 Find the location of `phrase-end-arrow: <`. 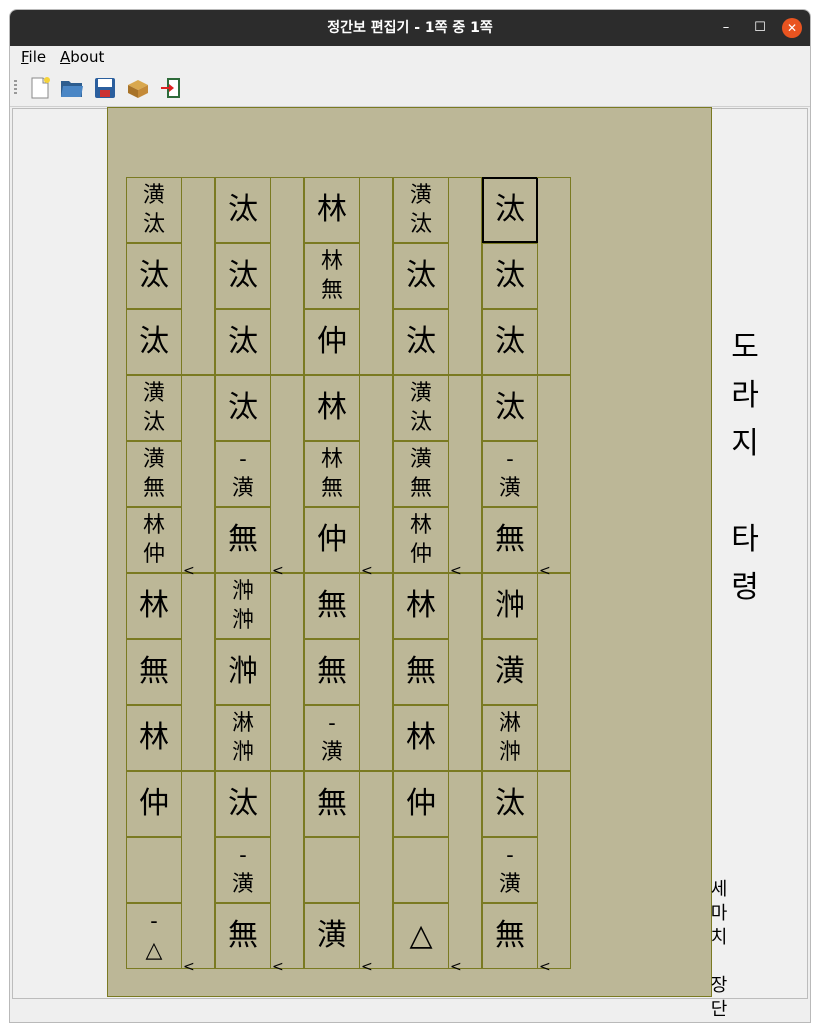

phrase-end-arrow: < is located at coordinates (456, 967).